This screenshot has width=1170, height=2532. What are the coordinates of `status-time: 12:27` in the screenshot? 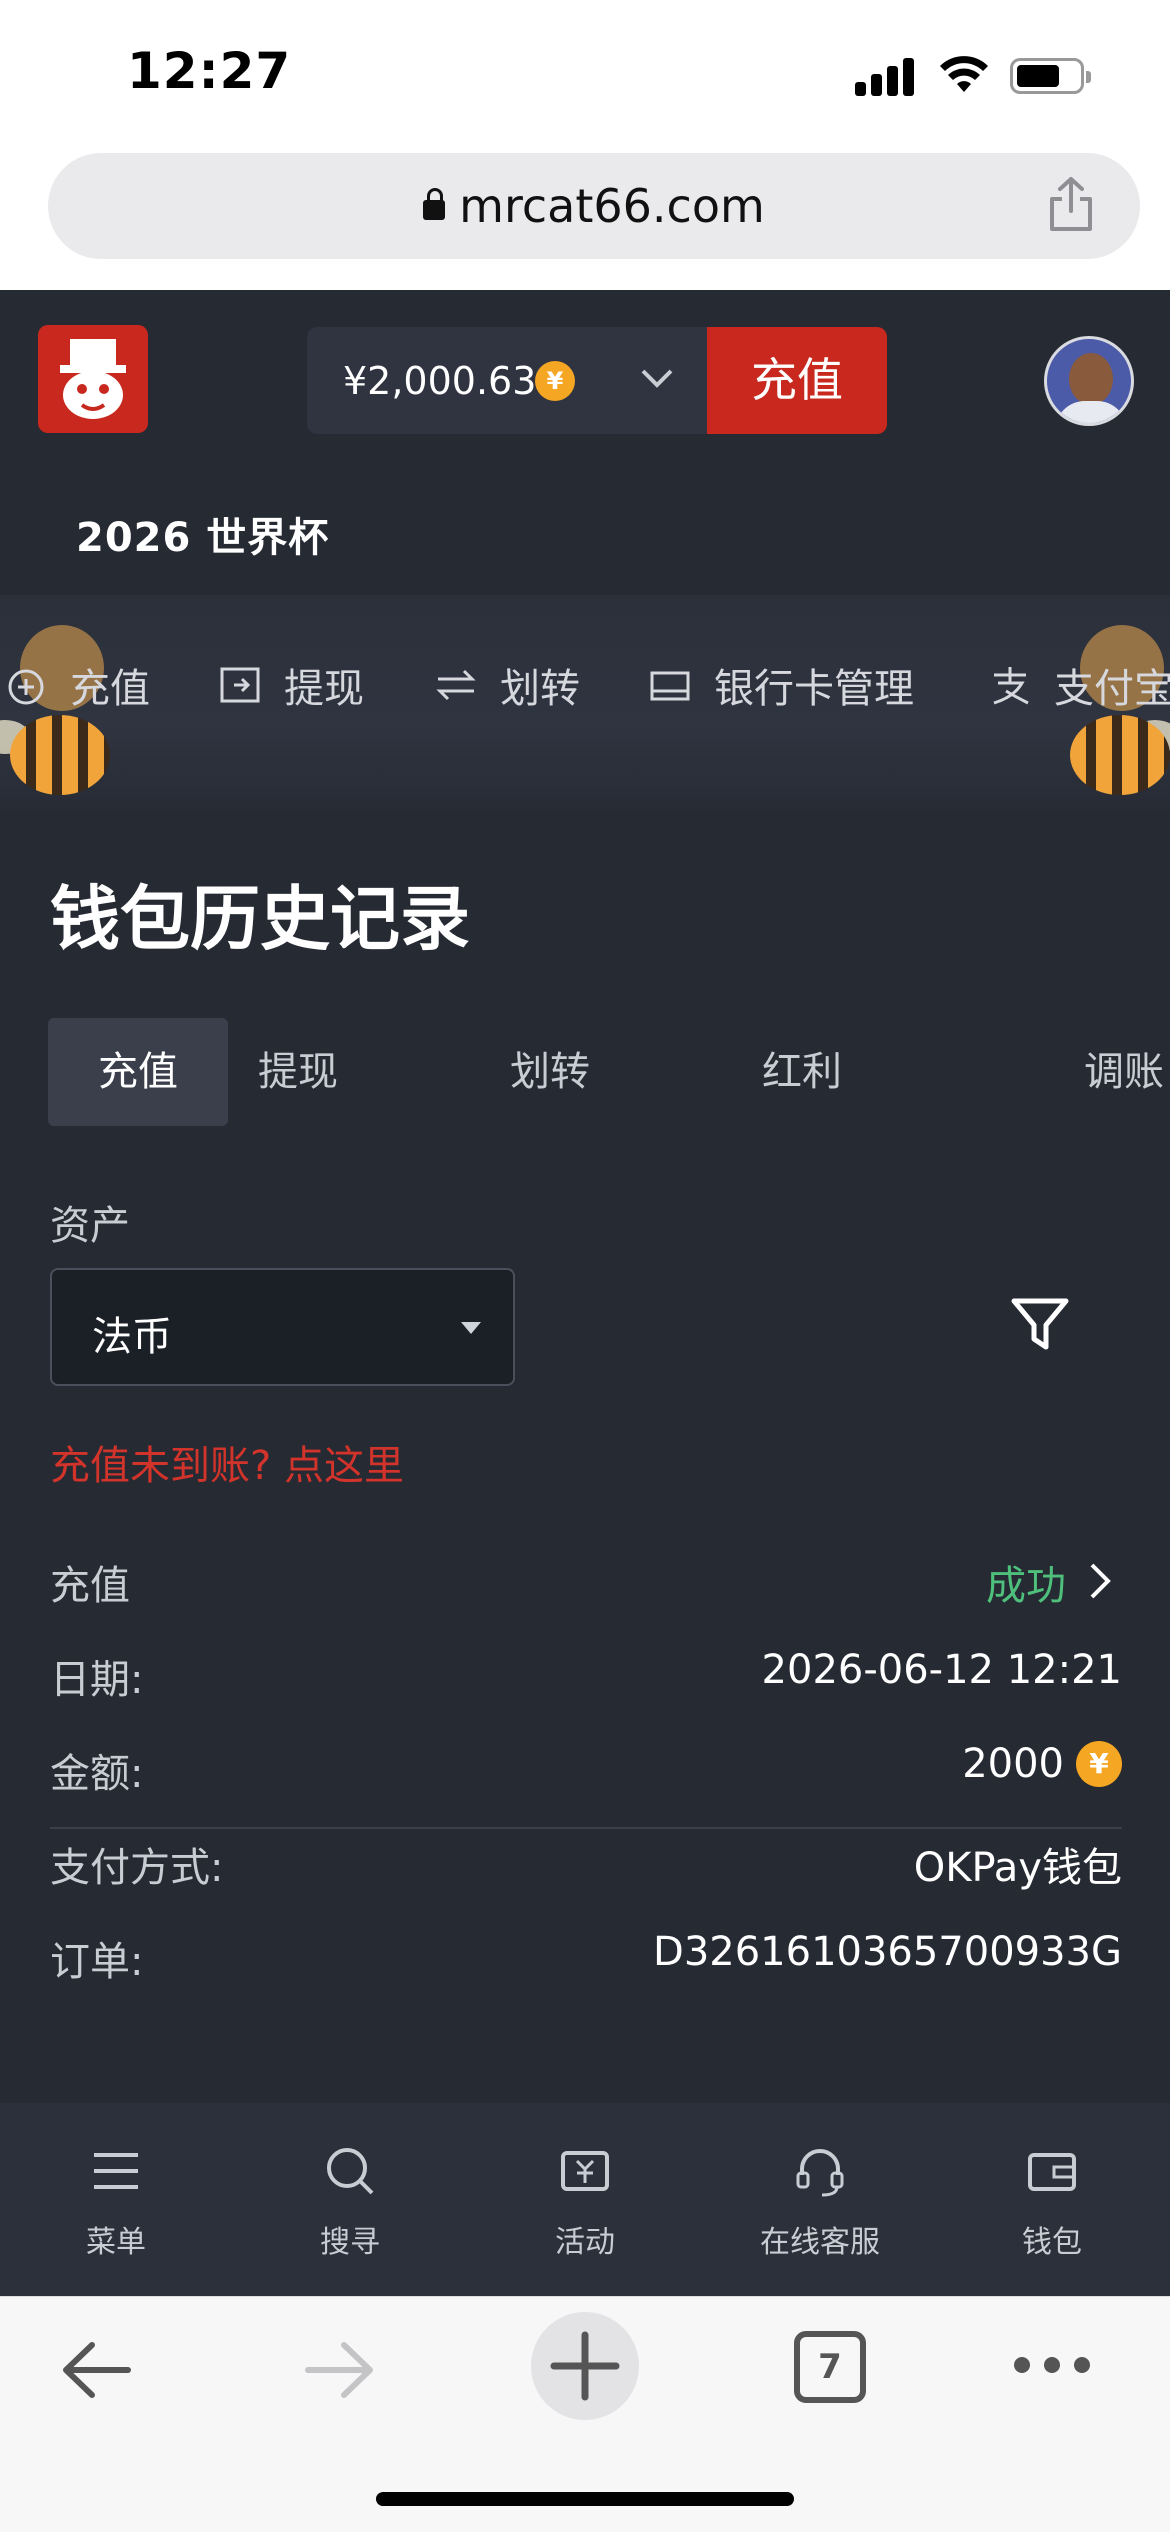 It's located at (209, 71).